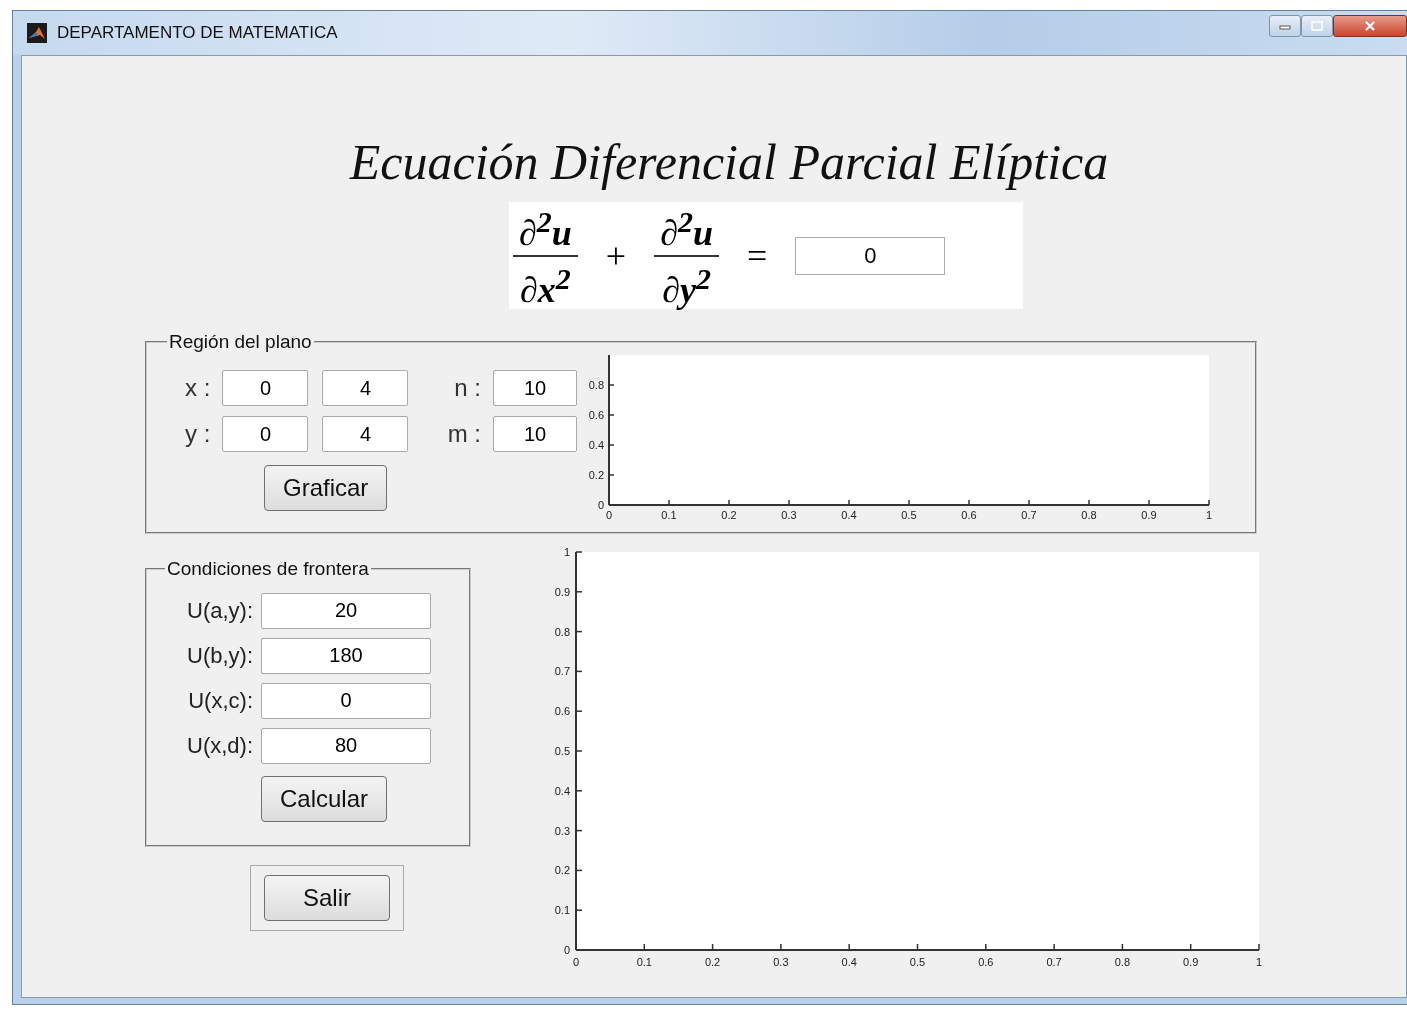  I want to click on plus-sign: +, so click(616, 255).